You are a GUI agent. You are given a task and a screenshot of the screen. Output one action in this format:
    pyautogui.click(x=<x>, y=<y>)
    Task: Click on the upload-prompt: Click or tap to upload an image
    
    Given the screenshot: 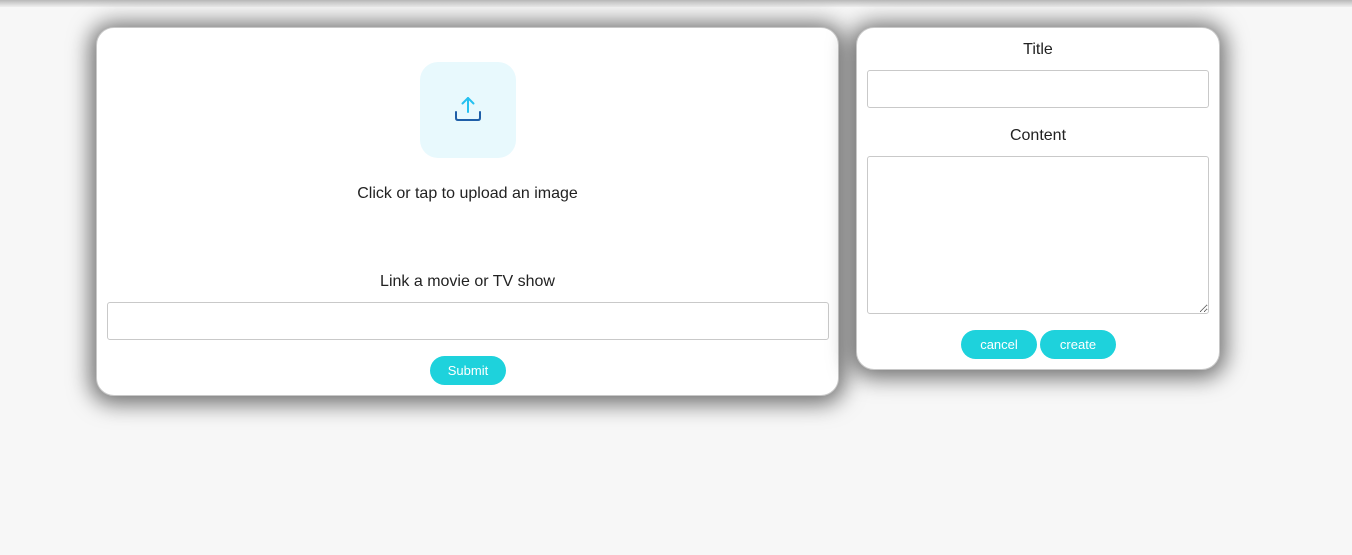 What is the action you would take?
    pyautogui.click(x=467, y=194)
    